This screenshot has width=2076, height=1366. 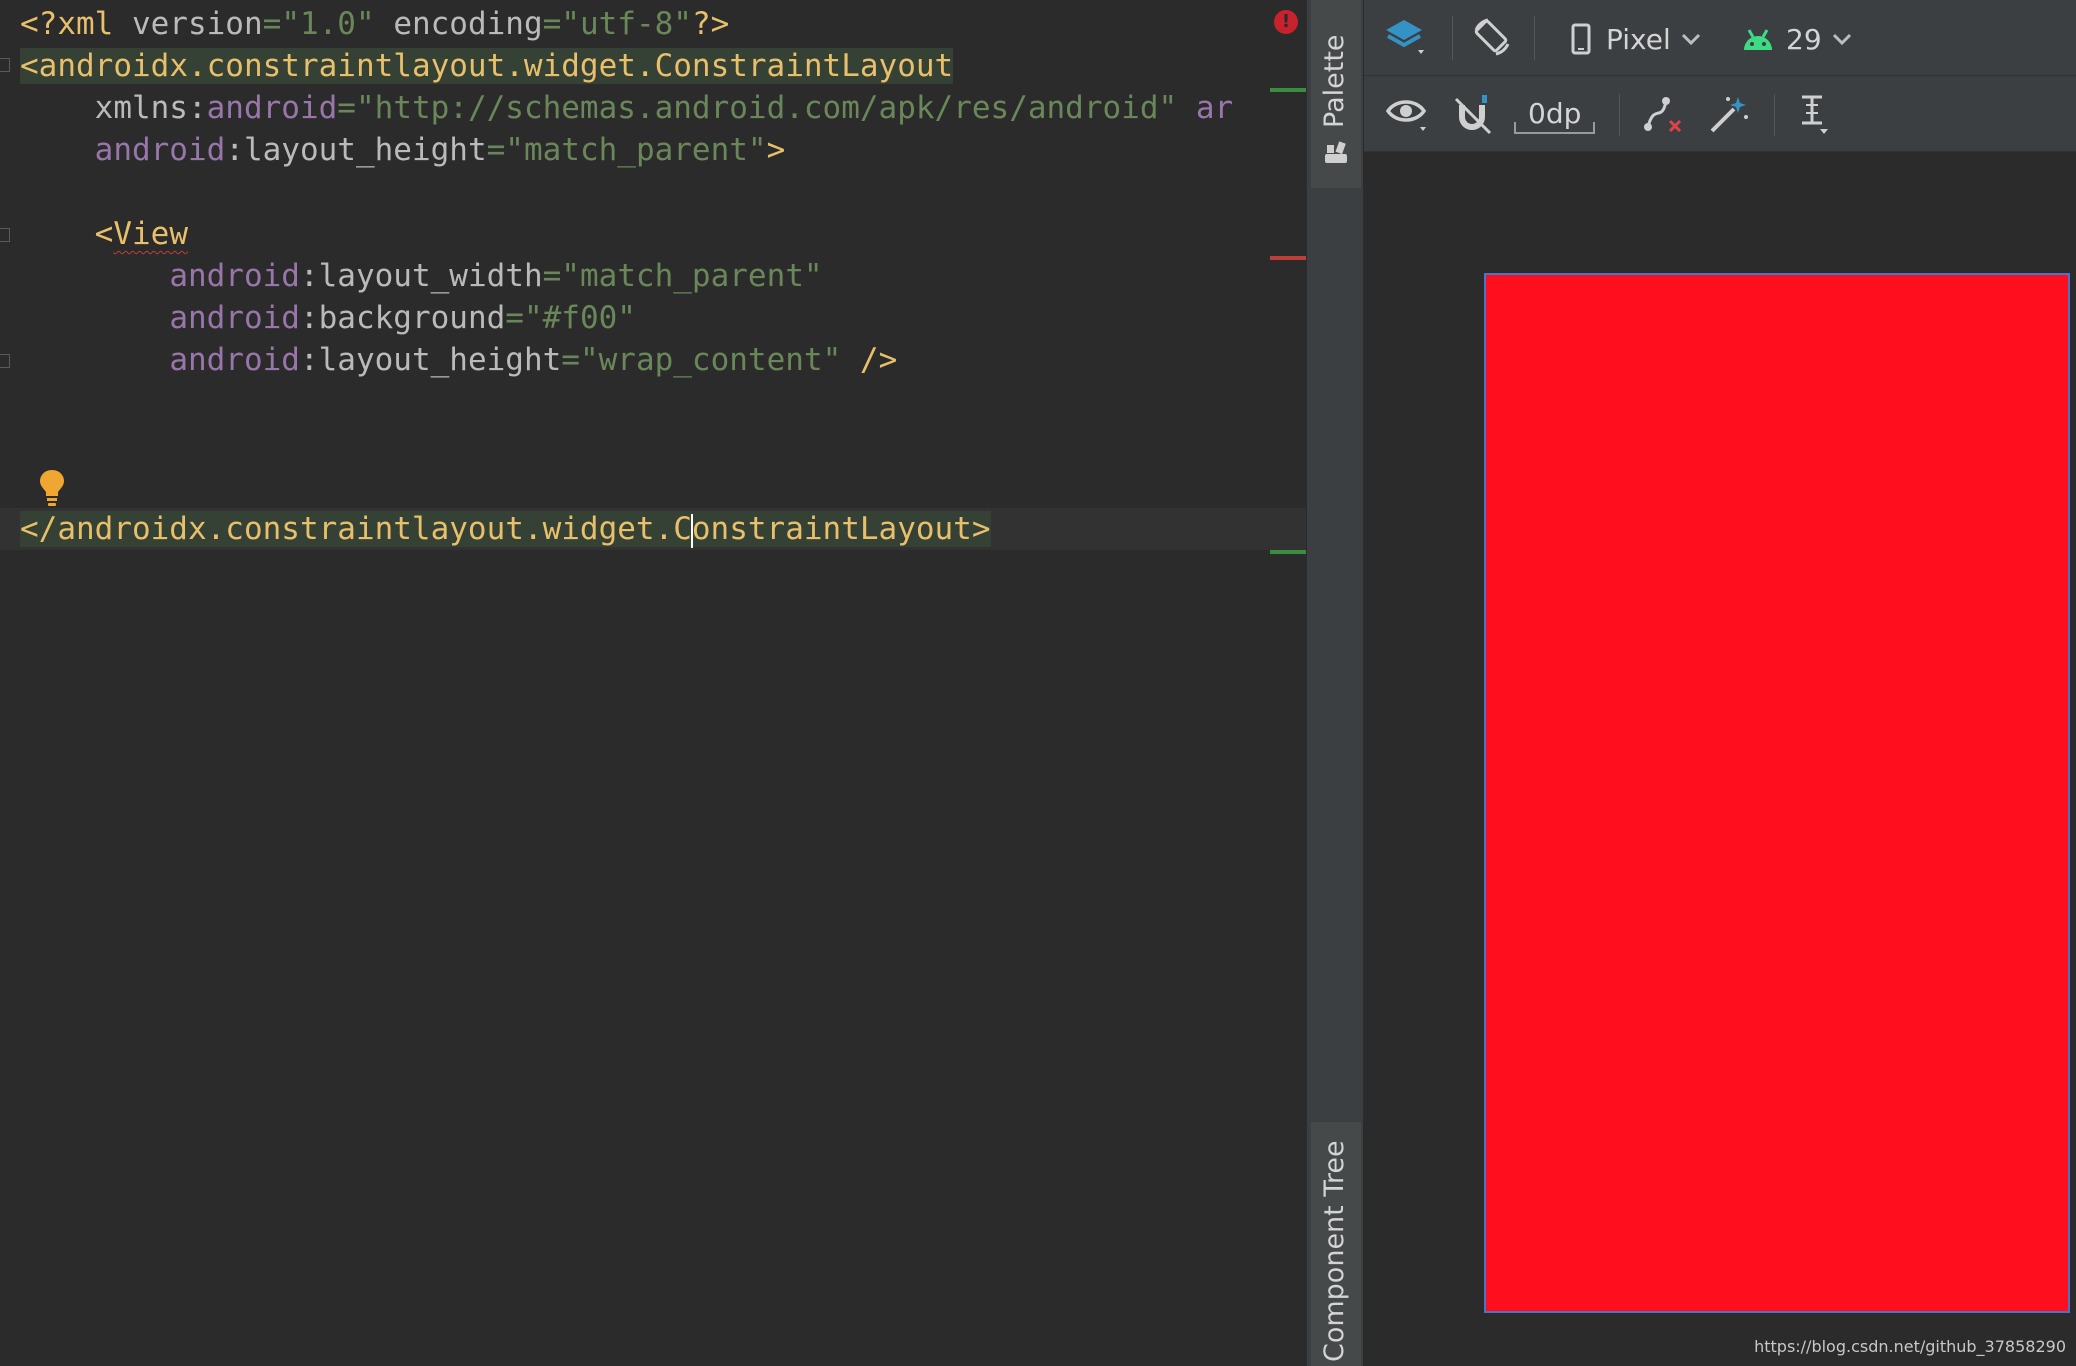 What do you see at coordinates (39, 529) in the screenshot?
I see `closing-tag-open: </` at bounding box center [39, 529].